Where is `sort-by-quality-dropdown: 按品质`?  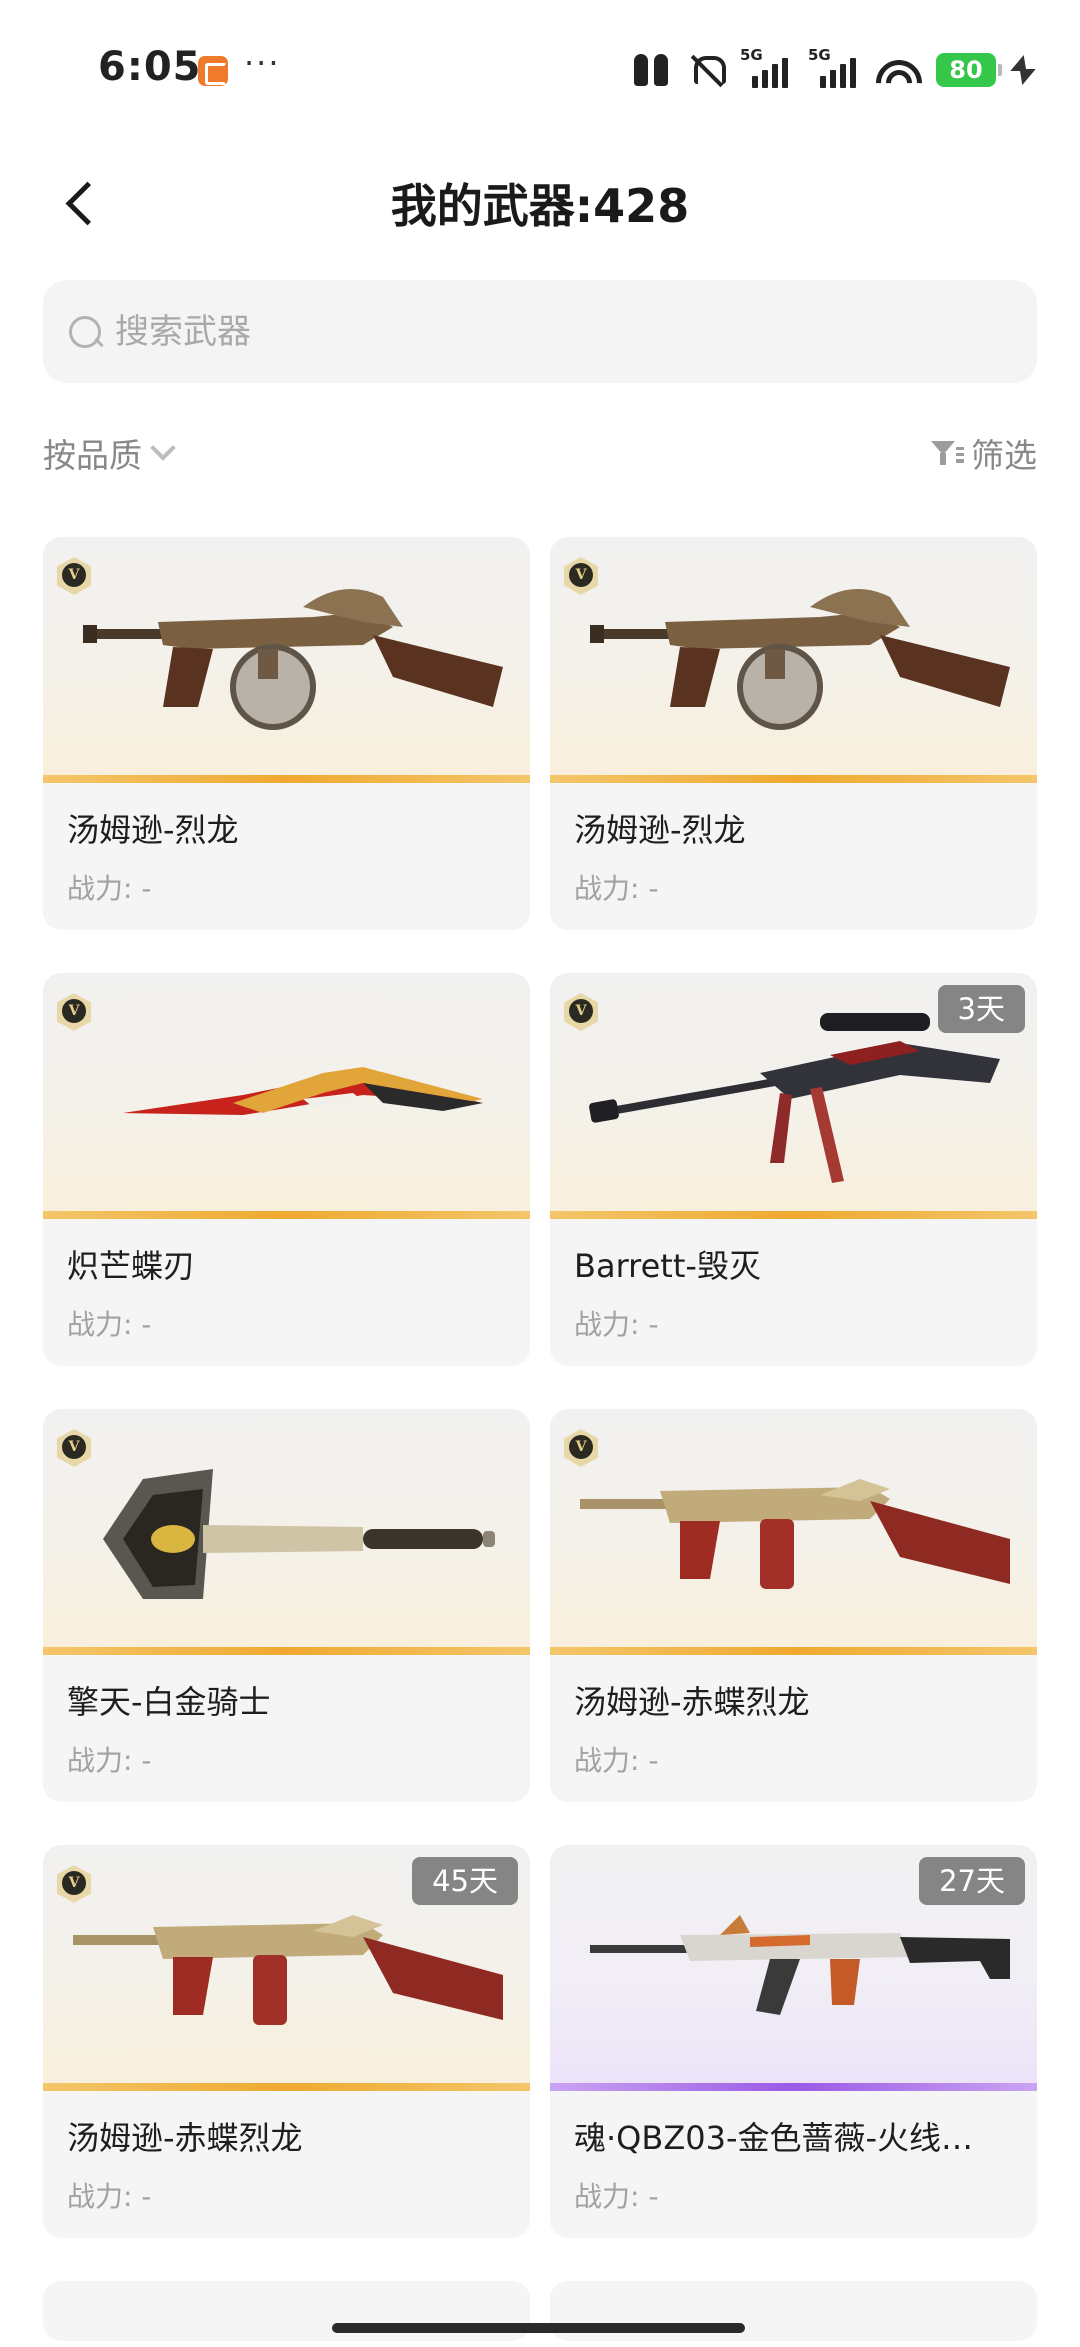 sort-by-quality-dropdown: 按品质 is located at coordinates (109, 453).